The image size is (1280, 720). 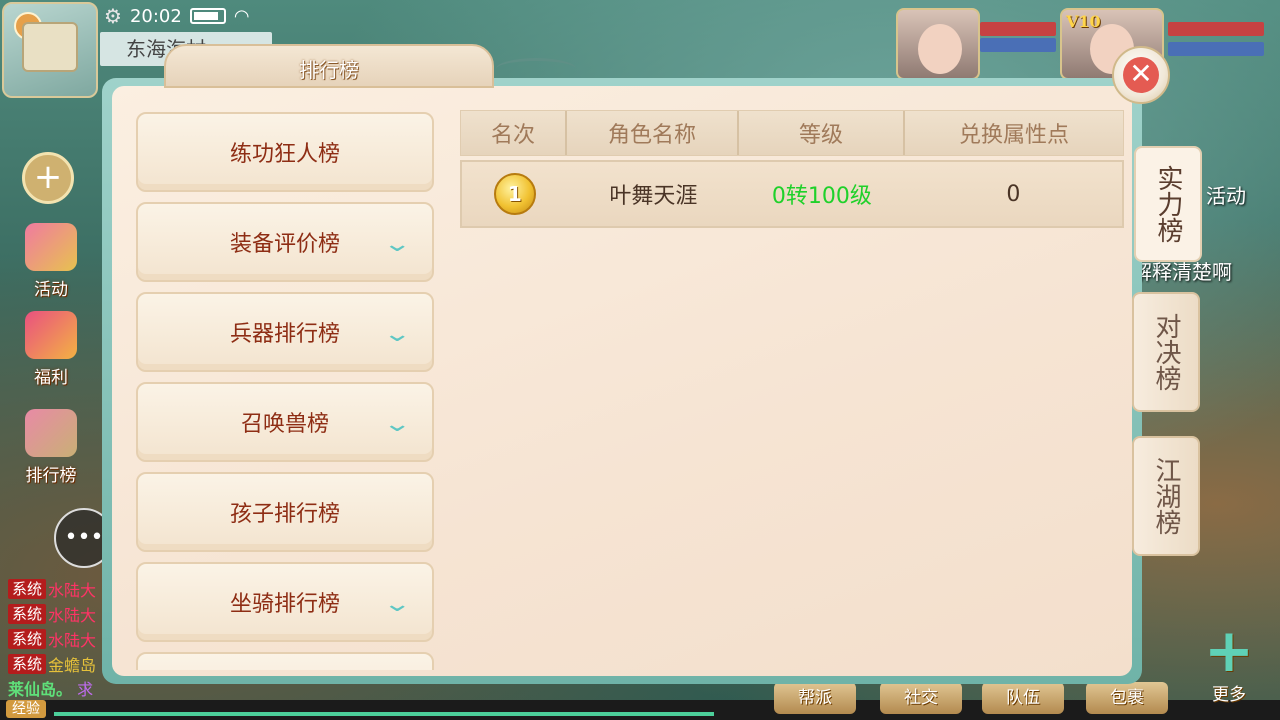 I want to click on ranking-button: 排行榜, so click(x=51, y=442).